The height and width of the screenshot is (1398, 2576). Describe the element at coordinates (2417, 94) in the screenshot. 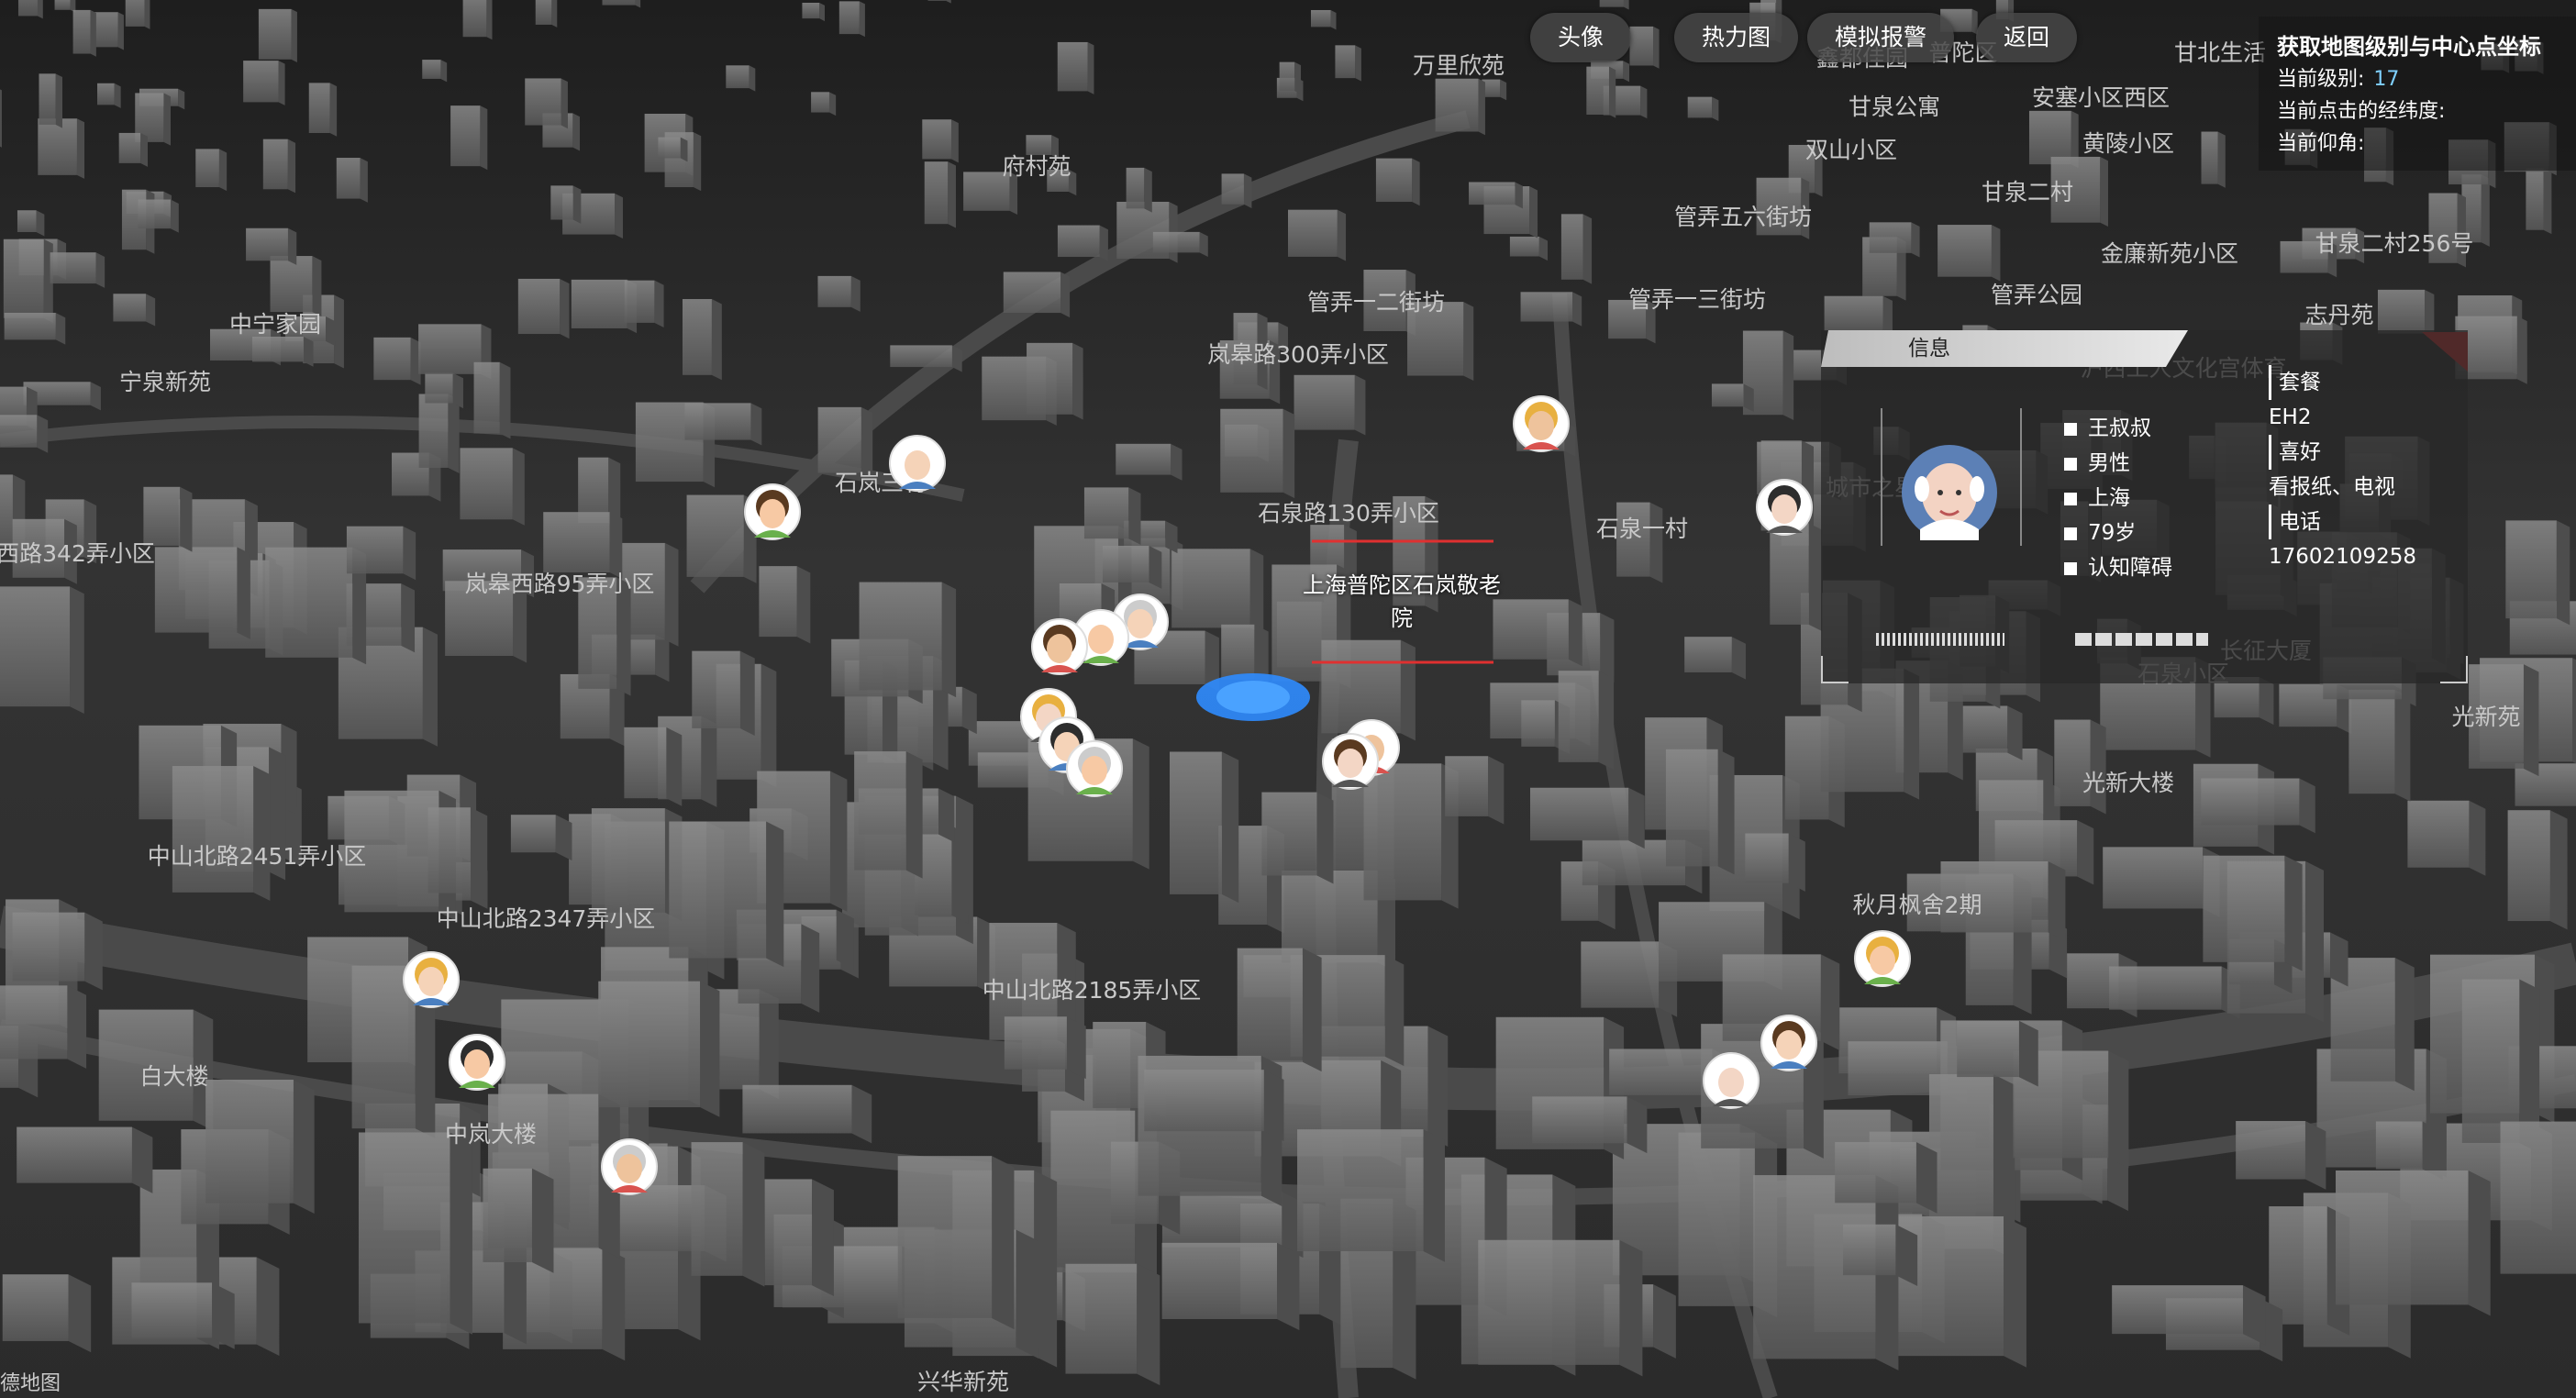

I see `map-info-panel: 获取地图级别与中心点坐标 当前级别: 17 当前点击的经纬度: 当前仰角:` at that location.